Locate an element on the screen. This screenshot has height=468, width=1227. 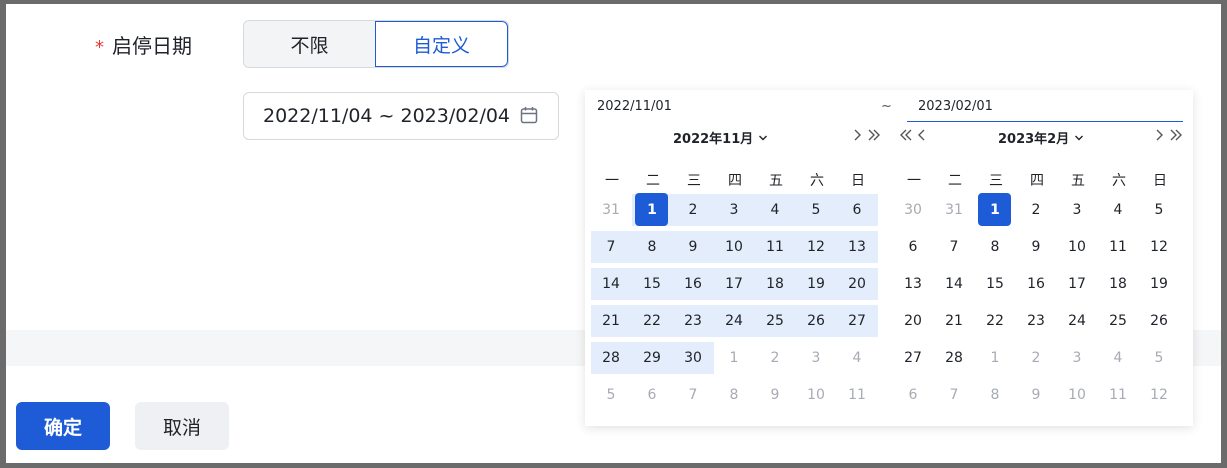
picker-end-input: 2023/02/01 is located at coordinates (1045, 106).